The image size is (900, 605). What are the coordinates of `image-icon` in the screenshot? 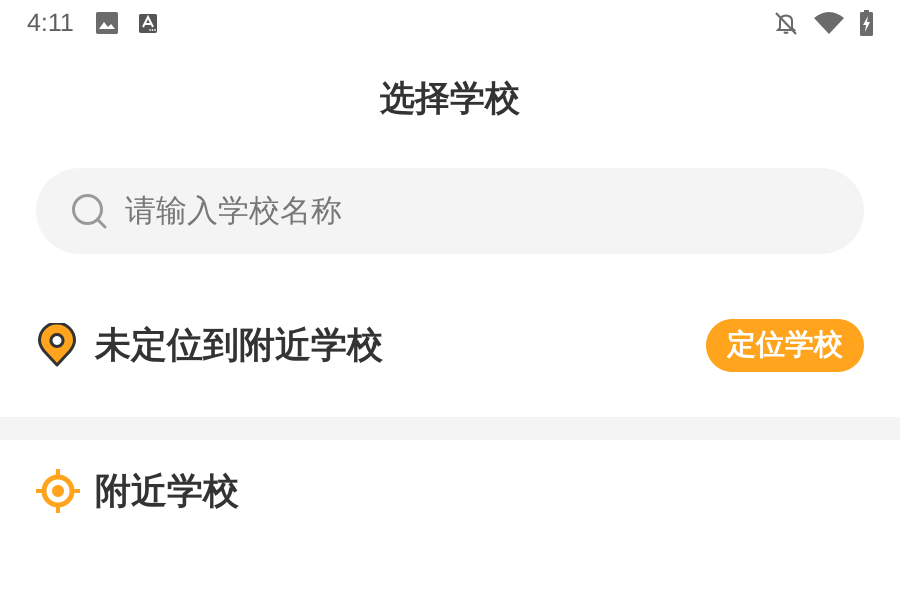 It's located at (107, 23).